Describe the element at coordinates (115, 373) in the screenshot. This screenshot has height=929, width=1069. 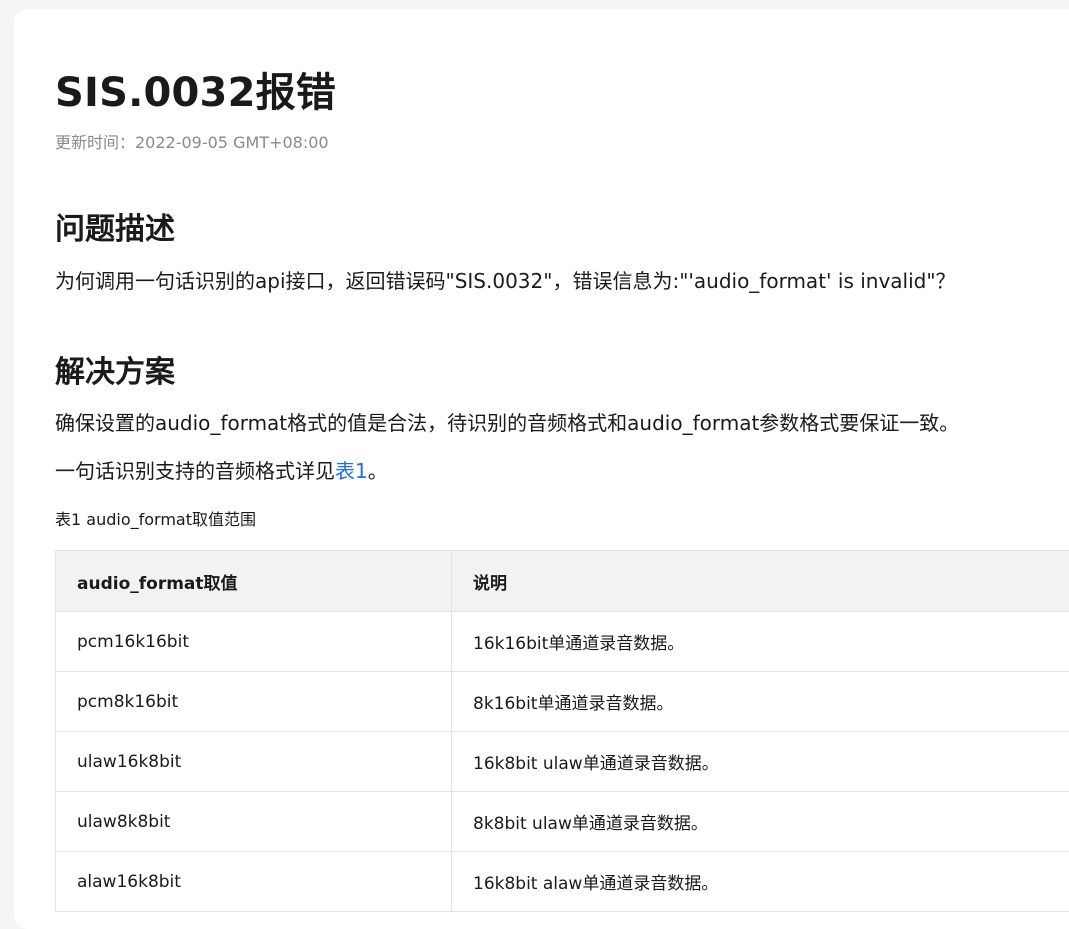
I see `section-heading-solution: 解决方案` at that location.